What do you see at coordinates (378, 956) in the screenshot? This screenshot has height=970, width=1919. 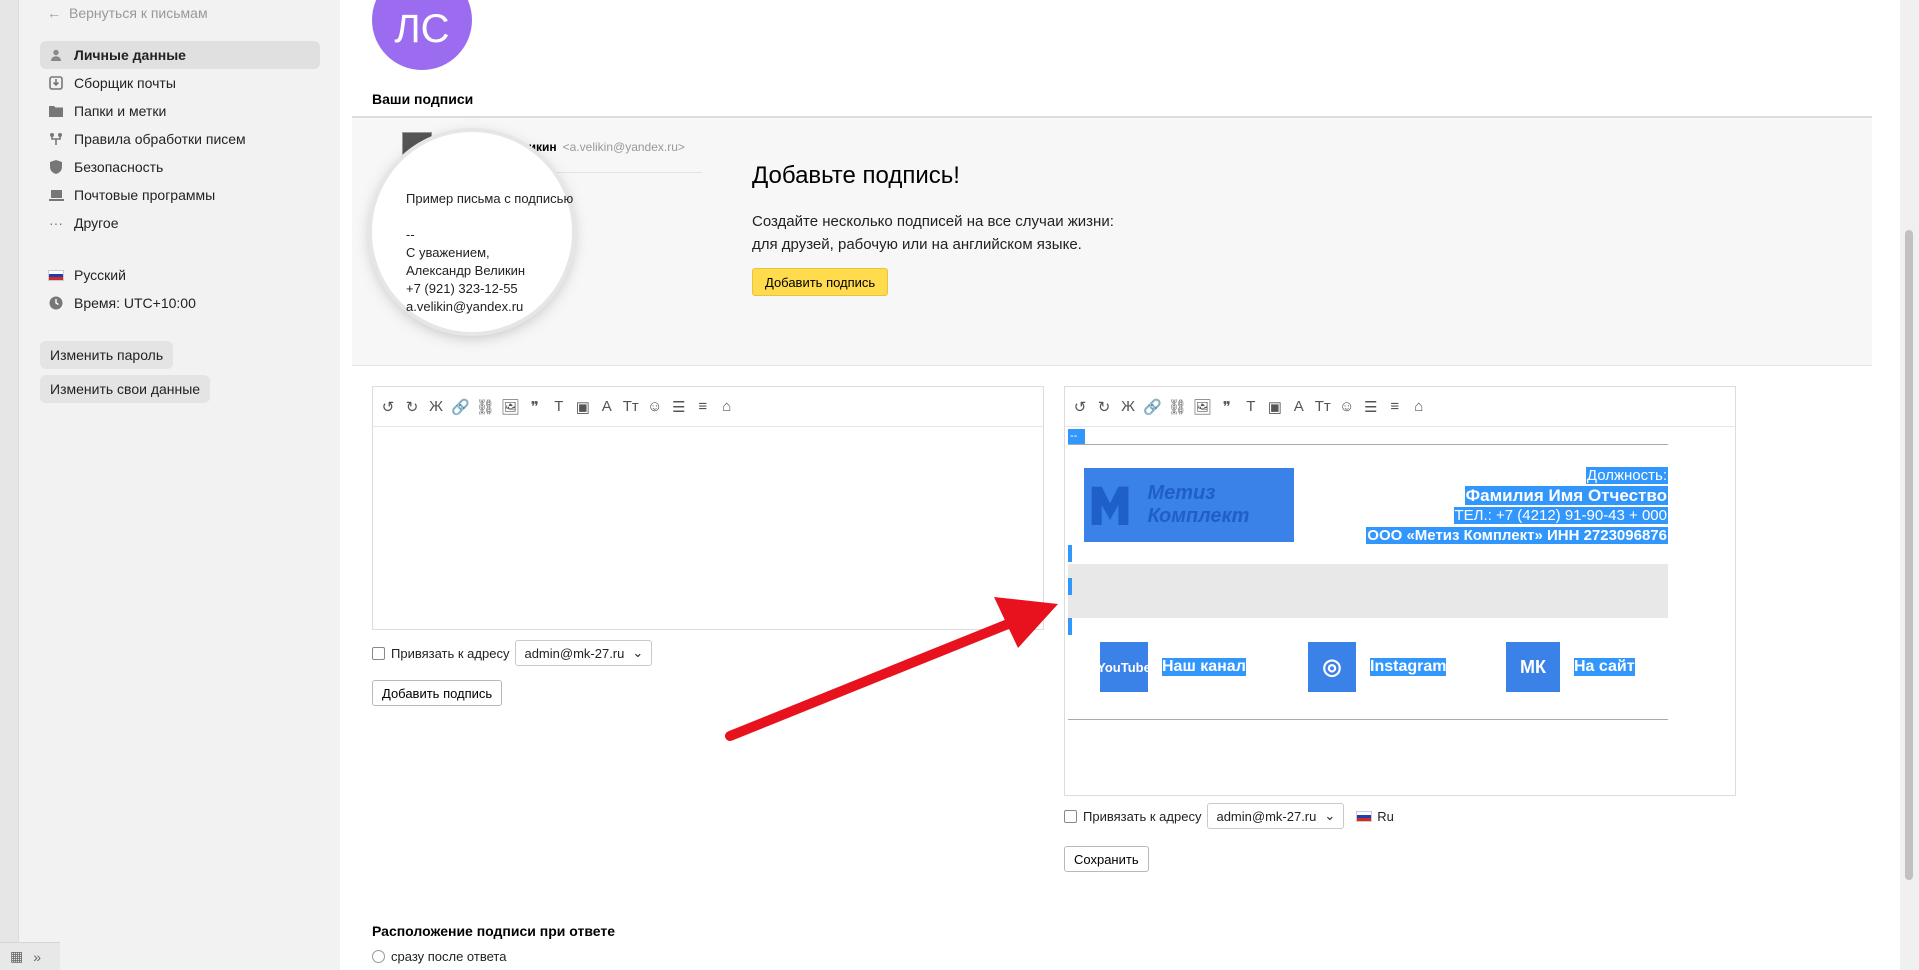 I see `radio-button` at bounding box center [378, 956].